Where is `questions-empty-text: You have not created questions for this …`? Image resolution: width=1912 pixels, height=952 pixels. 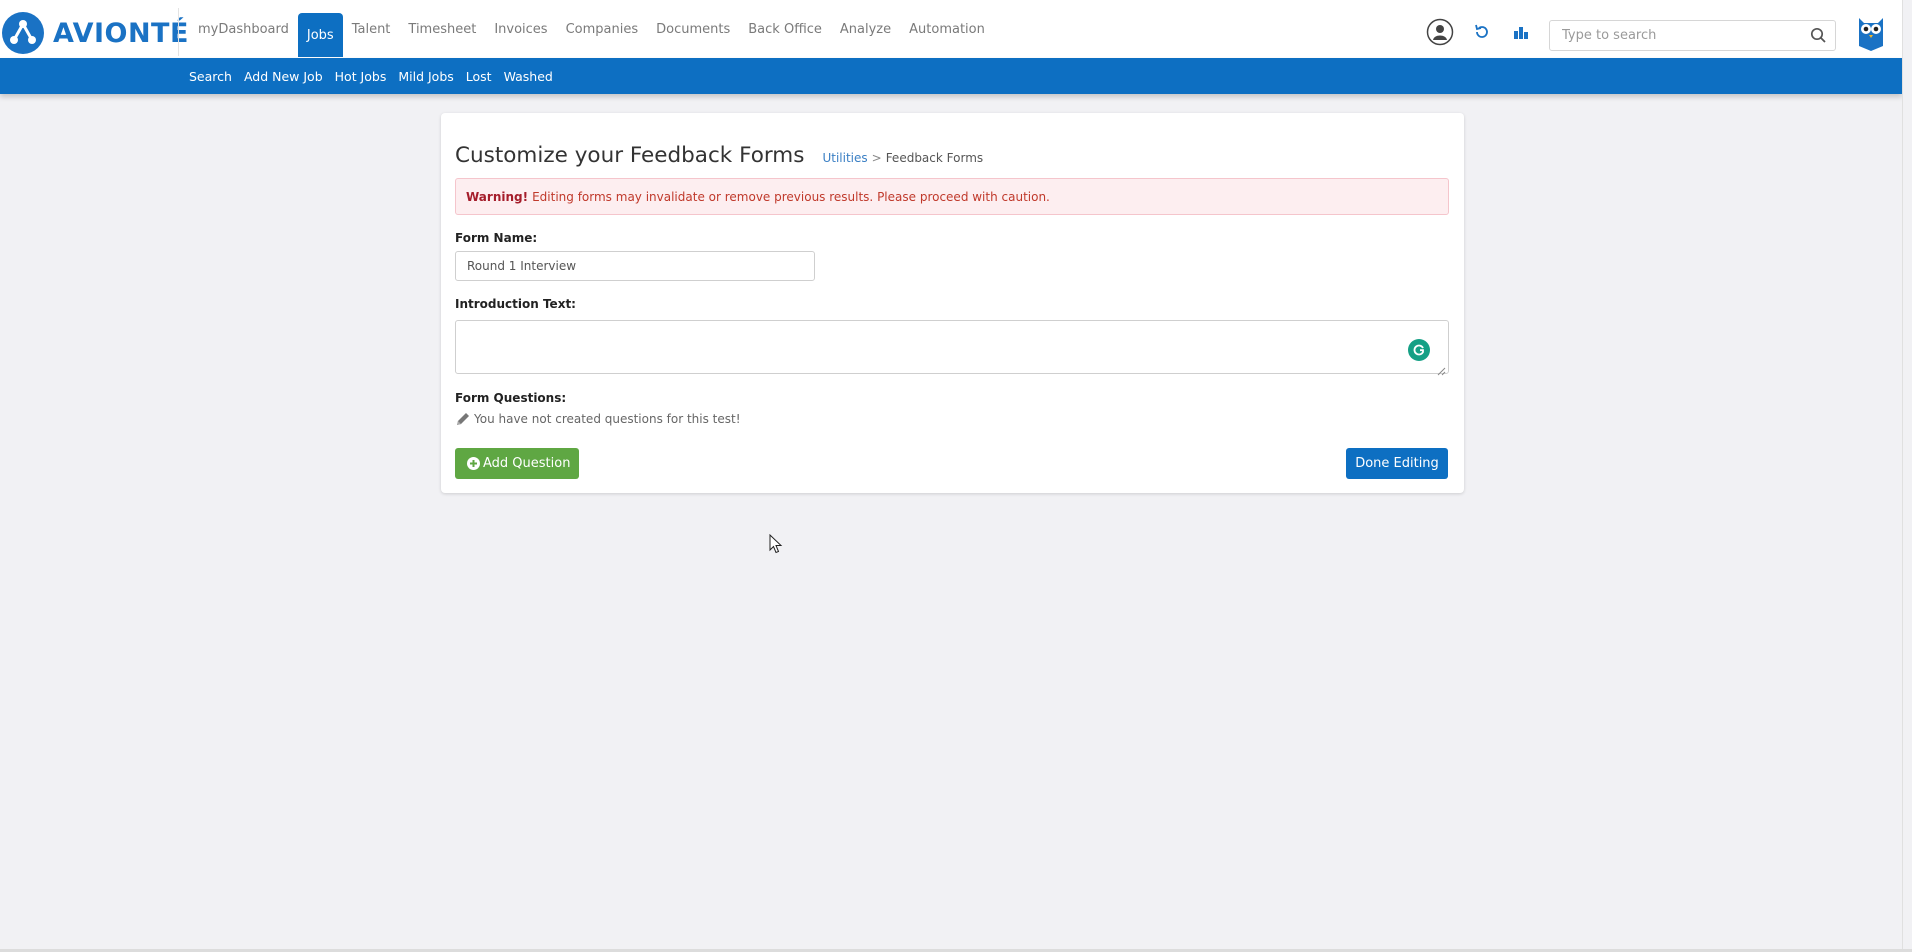 questions-empty-text: You have not created questions for this … is located at coordinates (607, 419).